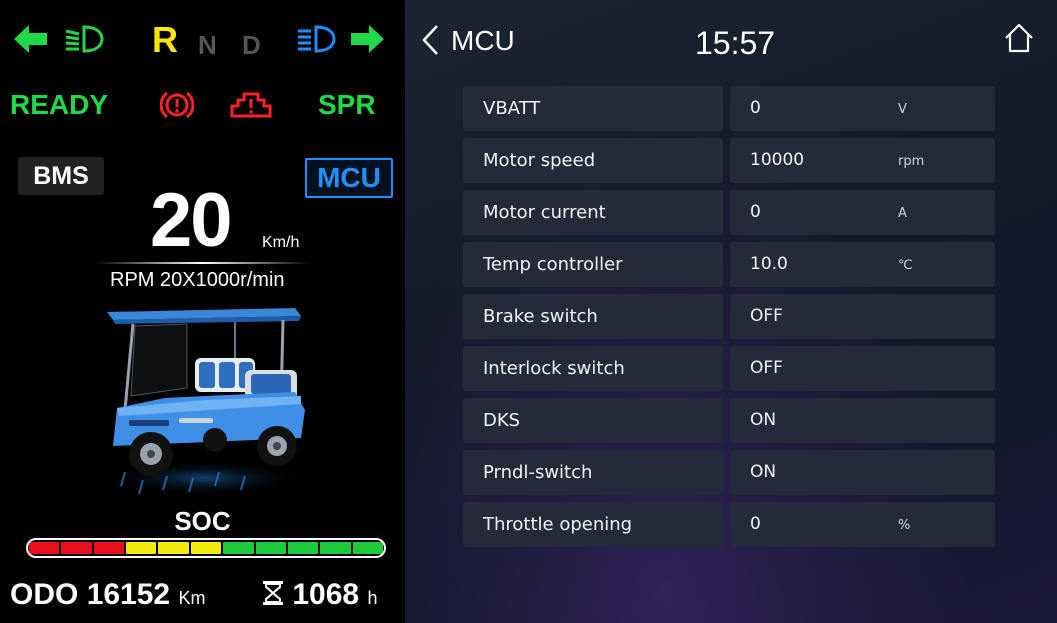  What do you see at coordinates (593, 472) in the screenshot?
I see `row-label: Prndl-switch` at bounding box center [593, 472].